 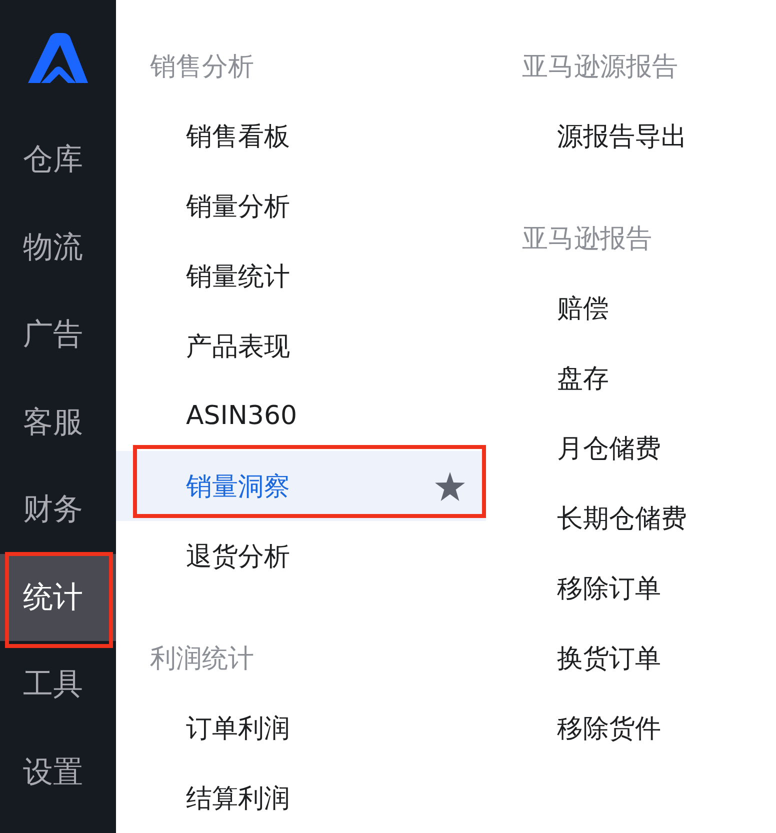 I want to click on sidebar-nav-item: 仓库, so click(x=58, y=160).